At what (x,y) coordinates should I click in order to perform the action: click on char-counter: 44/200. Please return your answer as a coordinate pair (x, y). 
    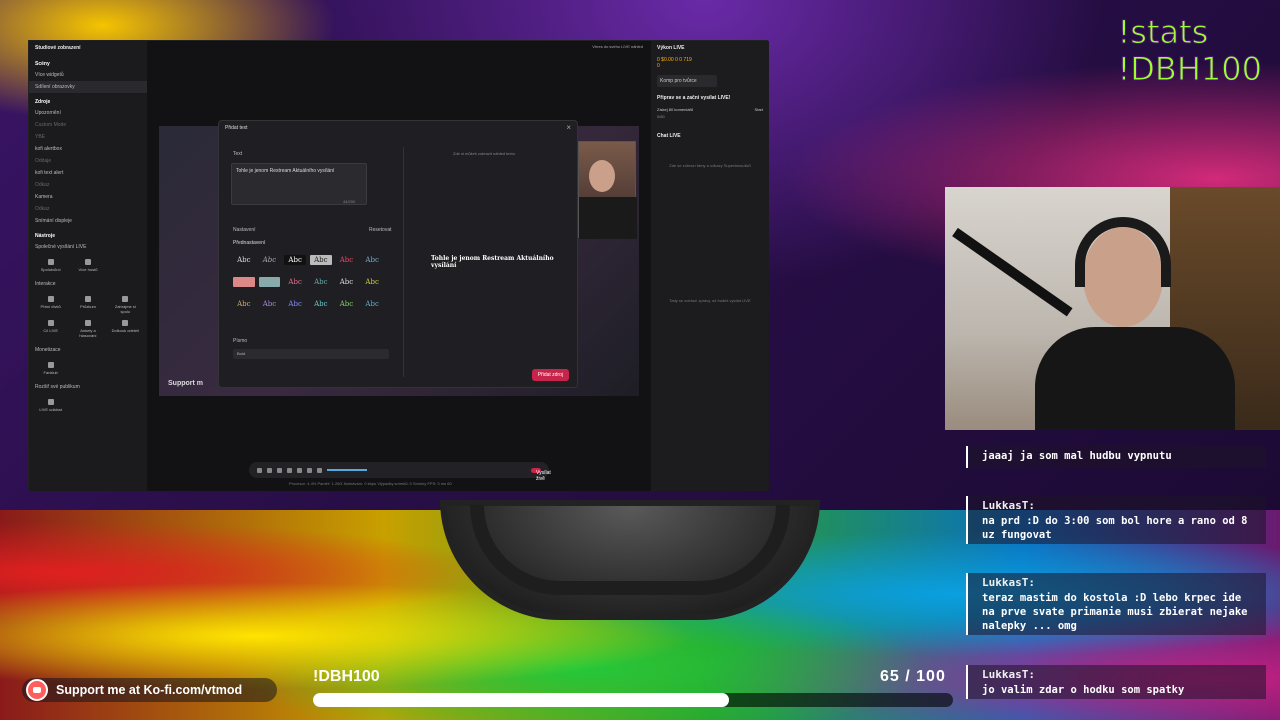
    Looking at the image, I should click on (349, 201).